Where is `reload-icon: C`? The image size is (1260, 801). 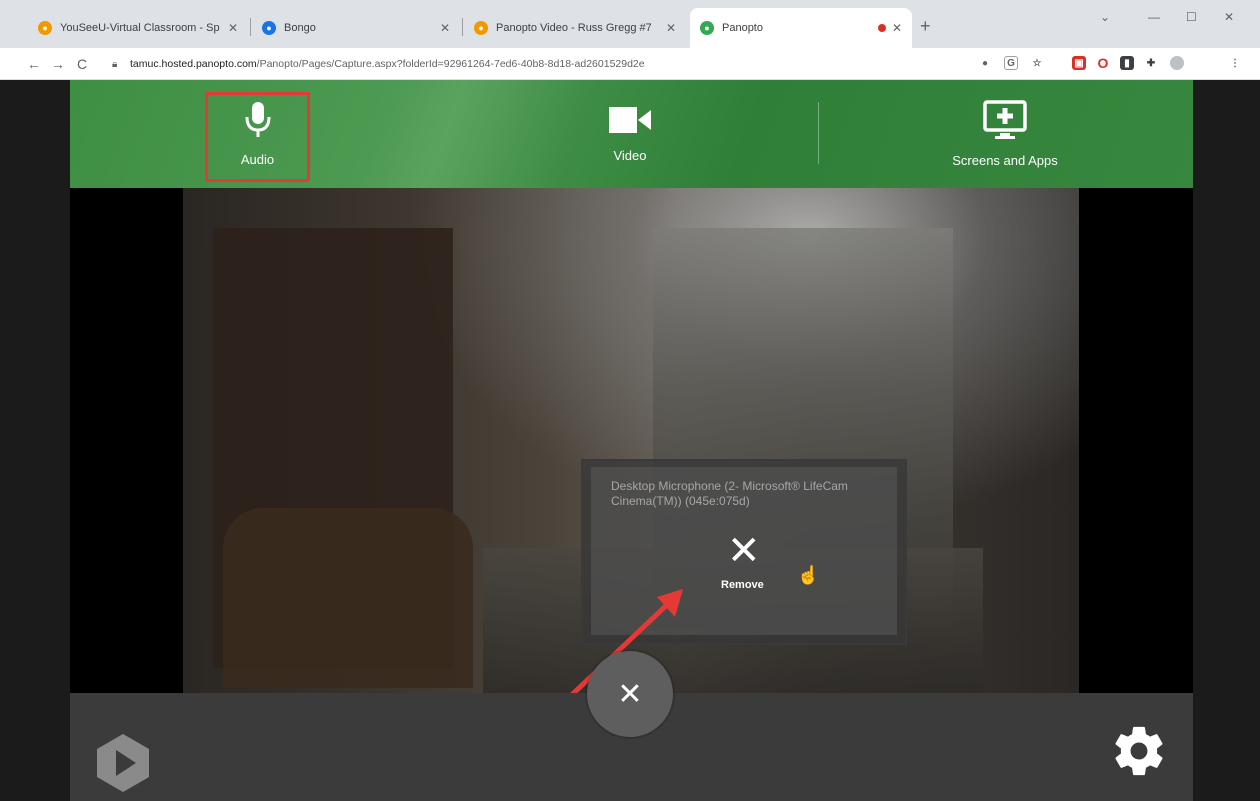
reload-icon: C is located at coordinates (82, 64).